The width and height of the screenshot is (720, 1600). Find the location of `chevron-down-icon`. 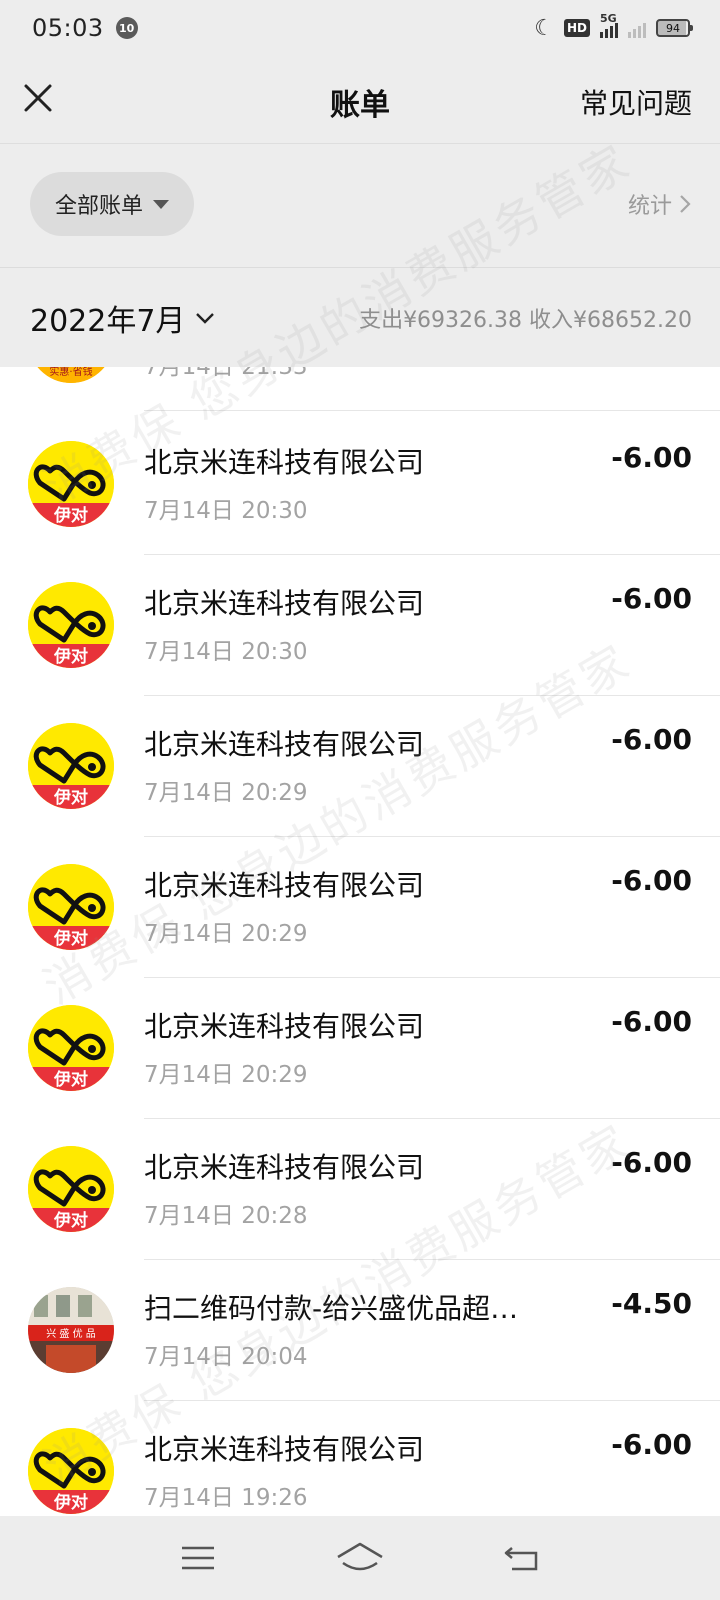

chevron-down-icon is located at coordinates (205, 318).